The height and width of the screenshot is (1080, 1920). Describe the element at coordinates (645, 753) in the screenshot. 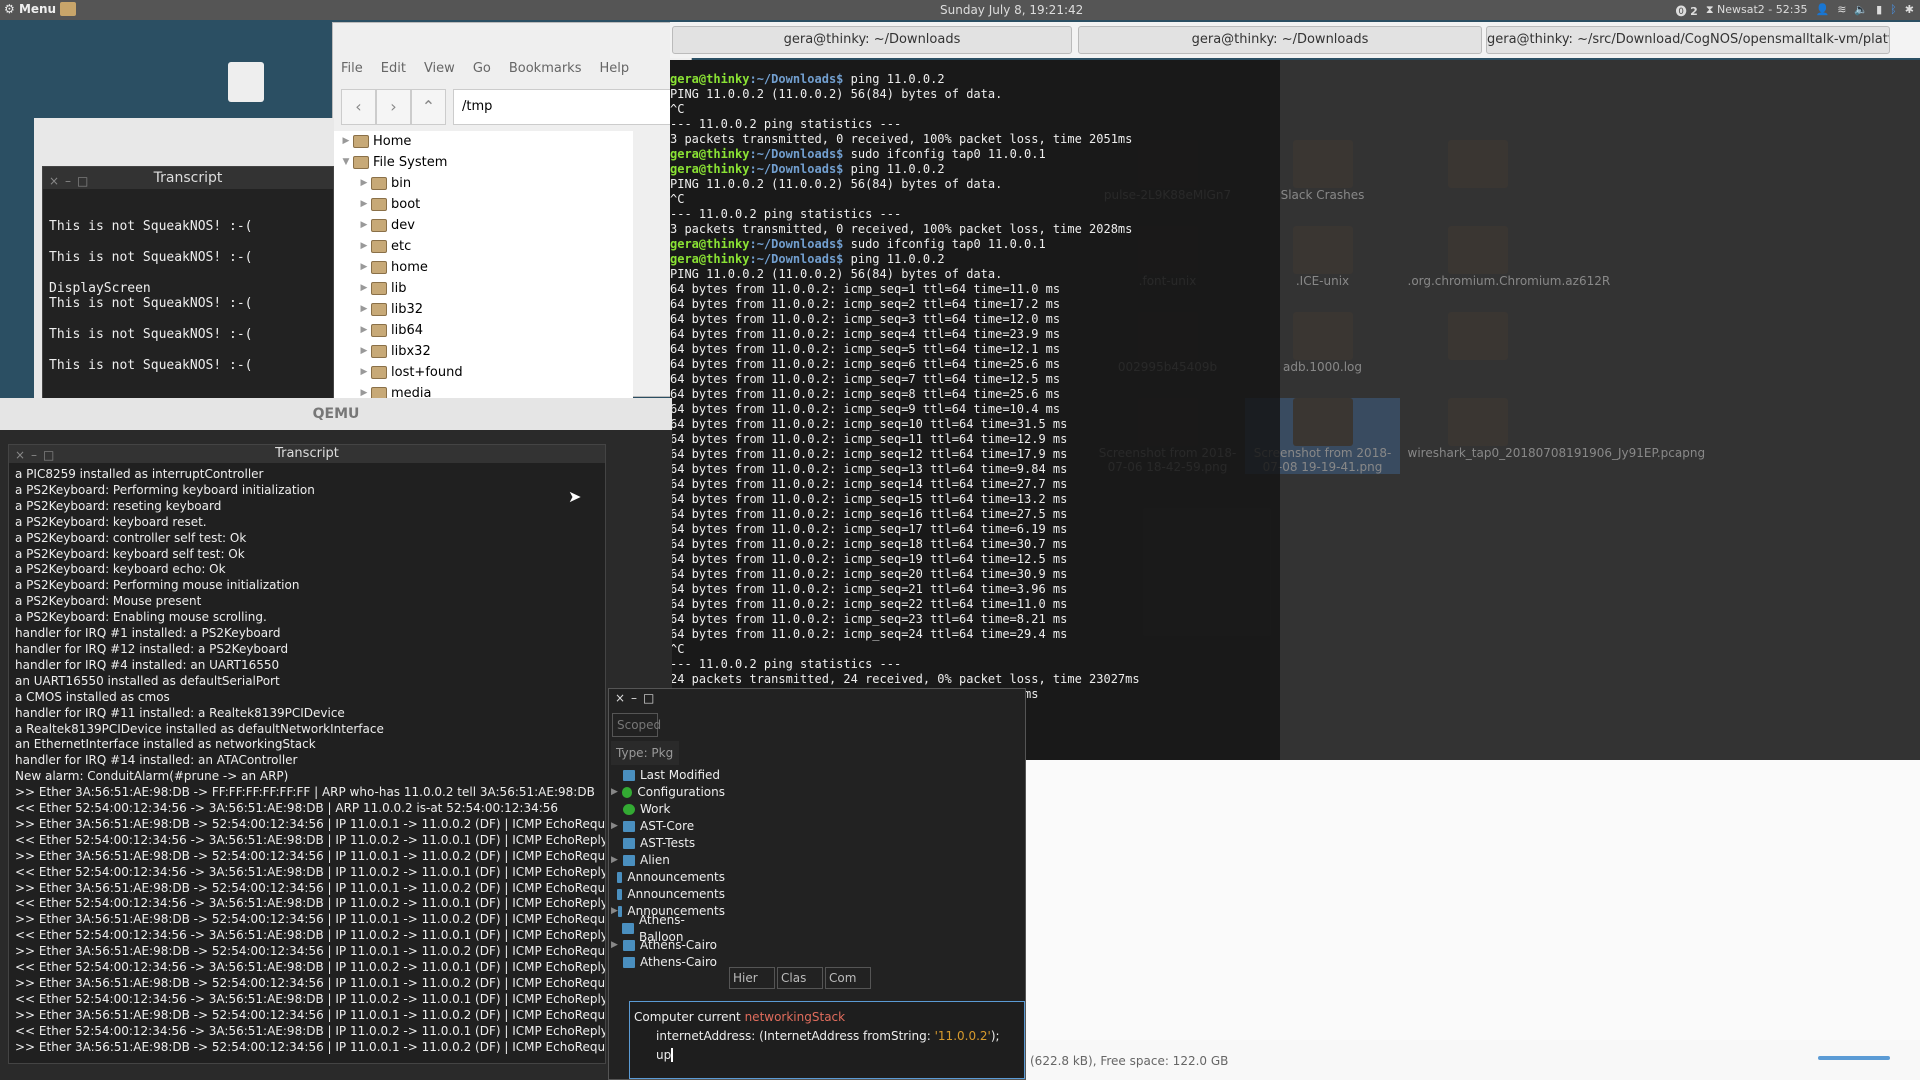

I see `package-filter-input: Type: Pkg` at that location.